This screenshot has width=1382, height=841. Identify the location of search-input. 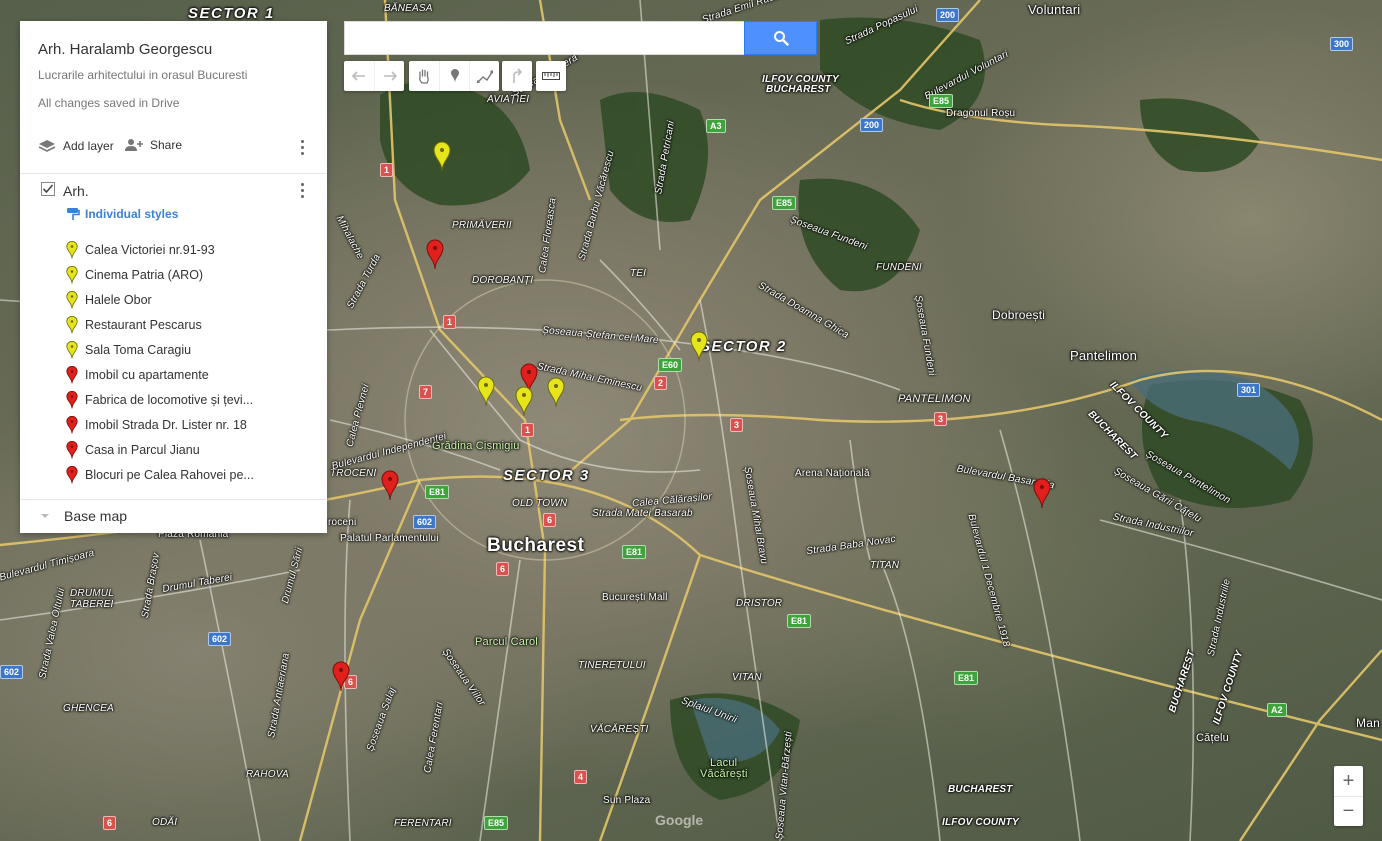
(544, 38).